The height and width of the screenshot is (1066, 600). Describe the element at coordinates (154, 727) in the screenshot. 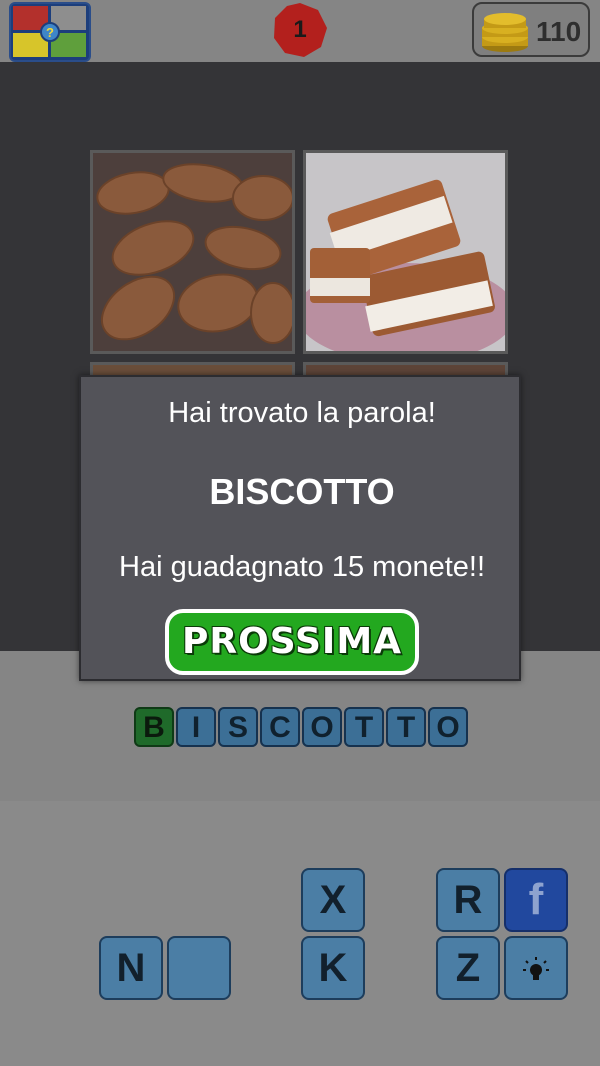

I see `answer-tile: B` at that location.